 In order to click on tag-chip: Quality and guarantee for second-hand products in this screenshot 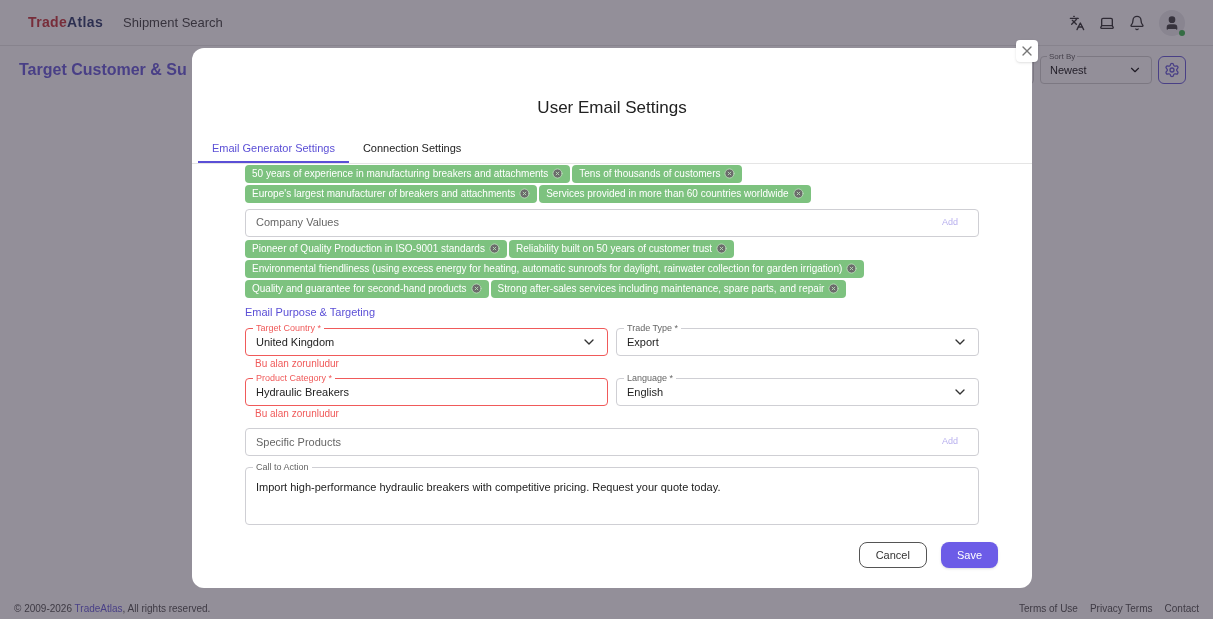, I will do `click(367, 288)`.